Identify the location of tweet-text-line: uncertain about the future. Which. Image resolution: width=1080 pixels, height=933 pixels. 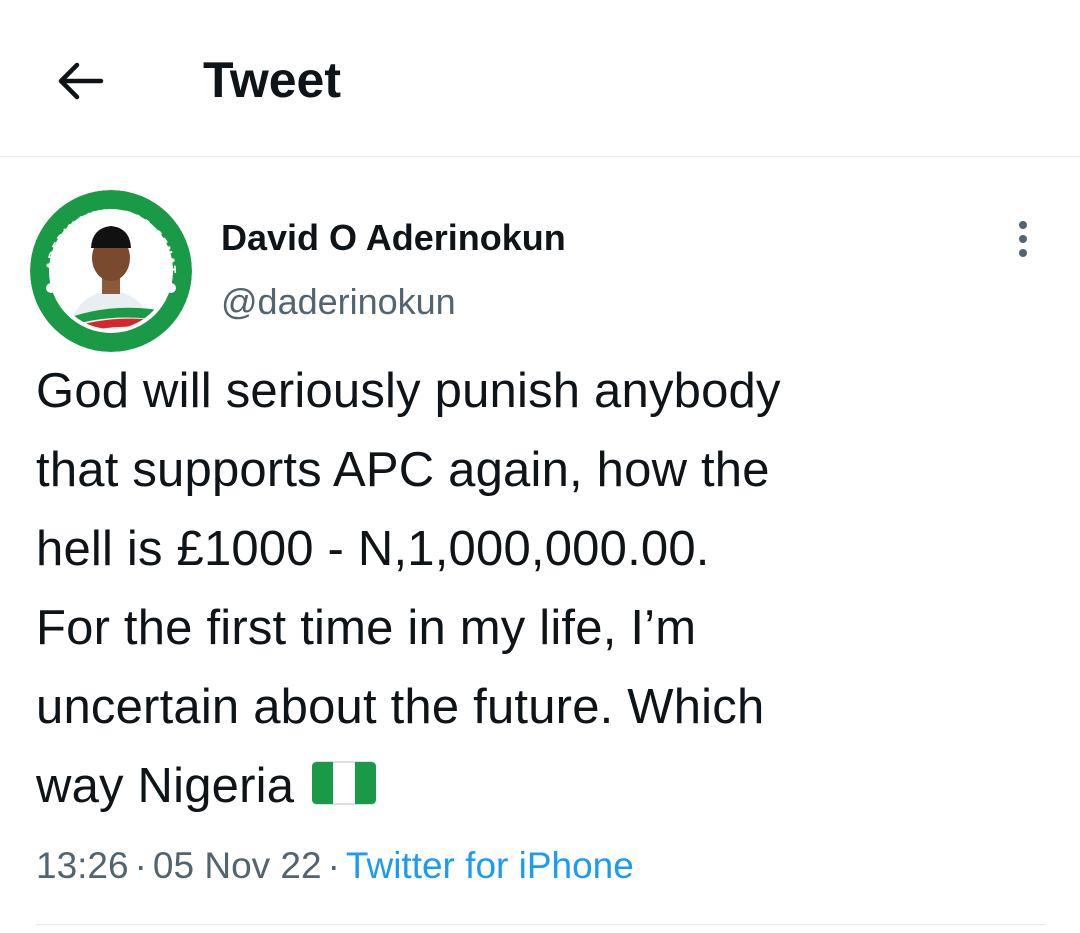
(400, 707).